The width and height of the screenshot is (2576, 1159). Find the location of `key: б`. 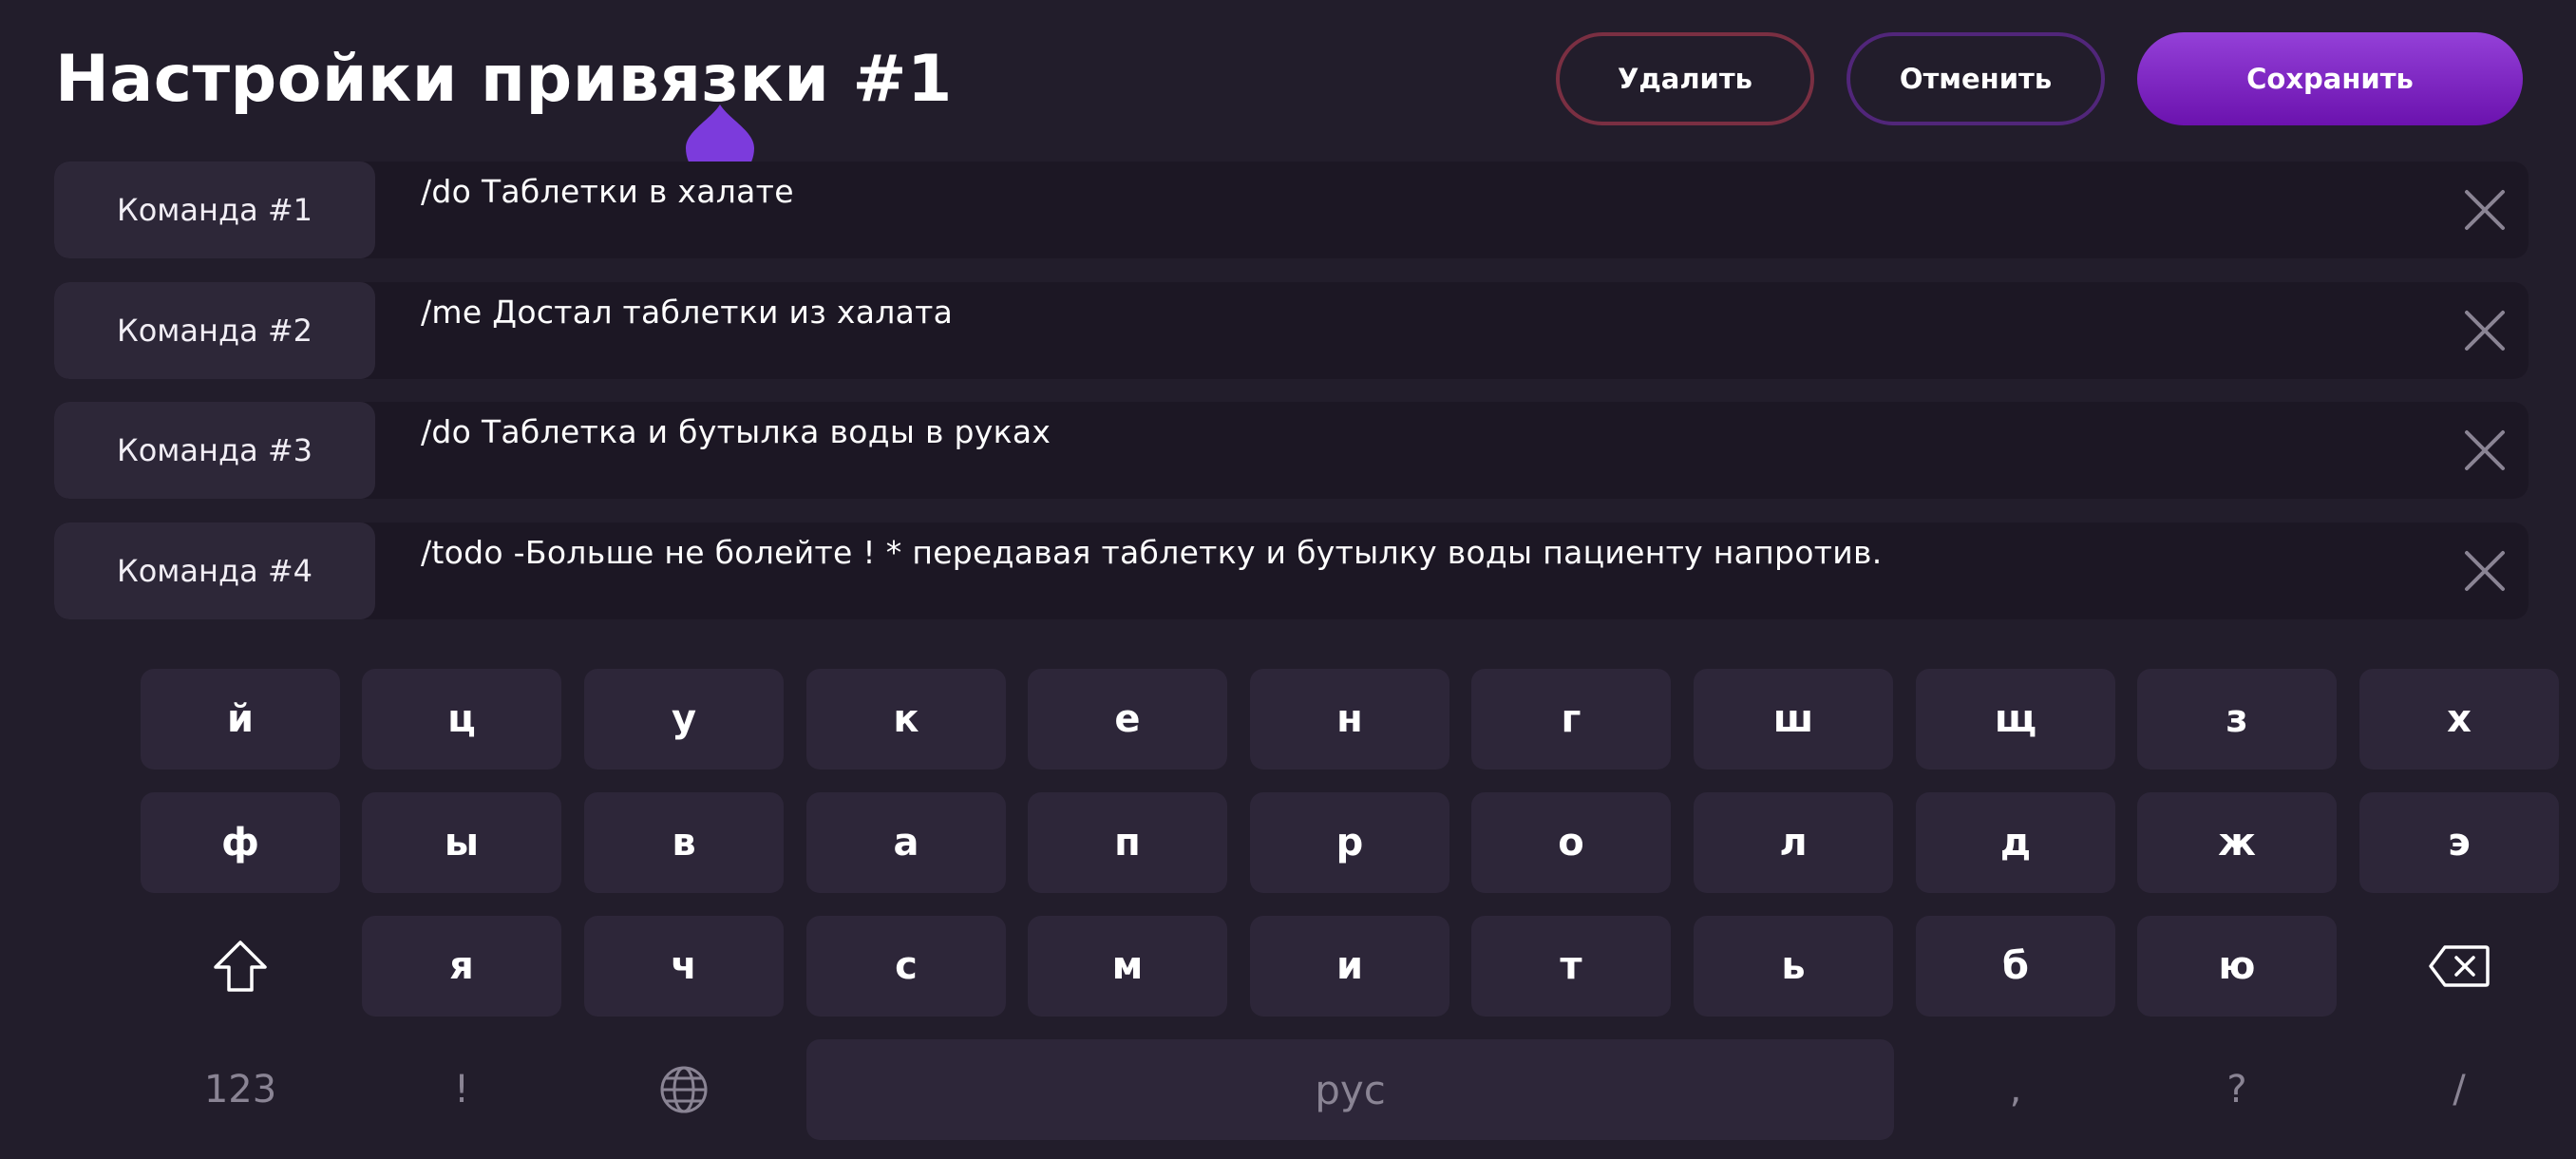

key: б is located at coordinates (2015, 966).